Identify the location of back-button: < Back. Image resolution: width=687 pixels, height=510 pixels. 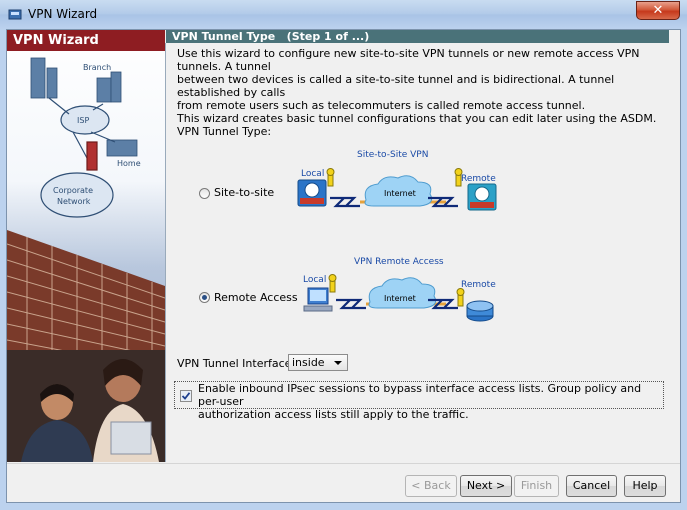
(431, 486).